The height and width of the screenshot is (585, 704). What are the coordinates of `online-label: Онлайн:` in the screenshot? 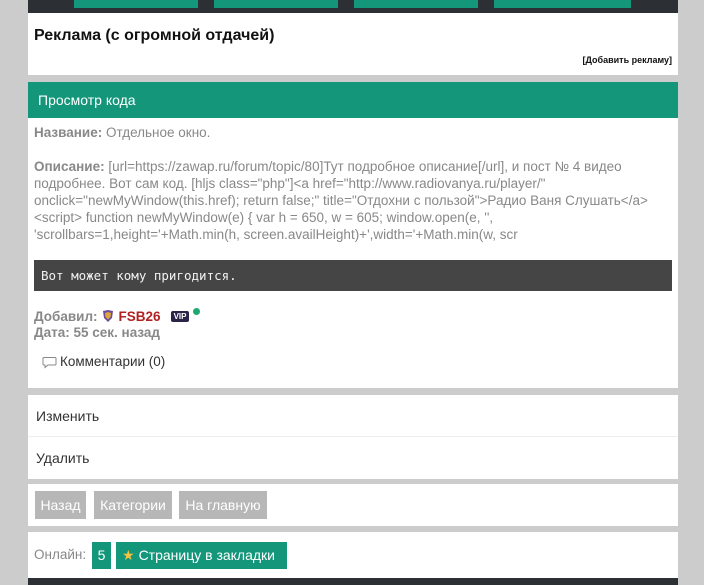 It's located at (60, 554).